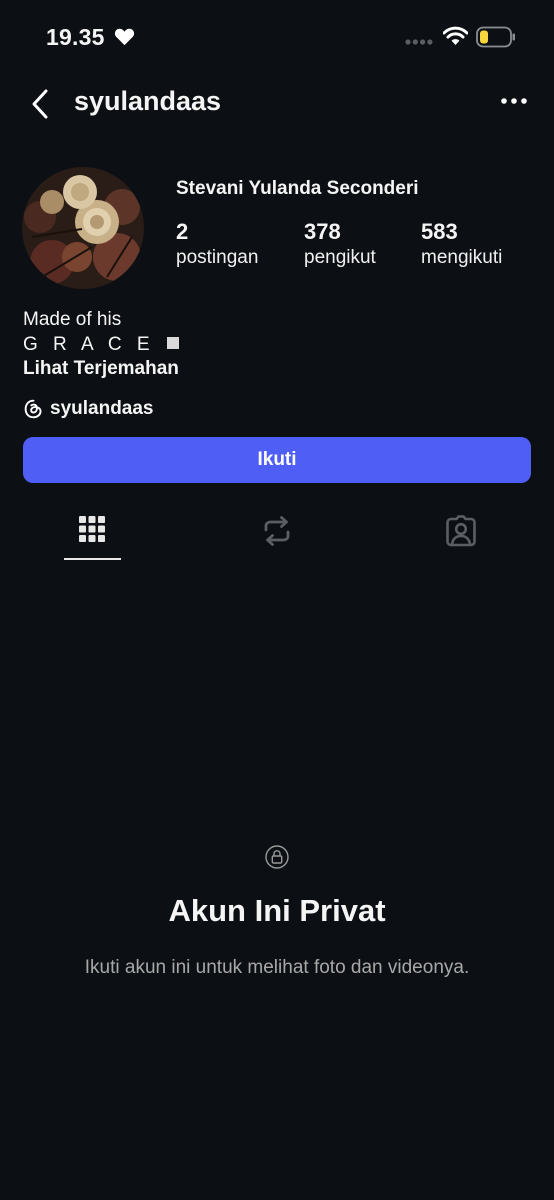  Describe the element at coordinates (217, 244) in the screenshot. I see `posts-stat: 2 postingan` at that location.